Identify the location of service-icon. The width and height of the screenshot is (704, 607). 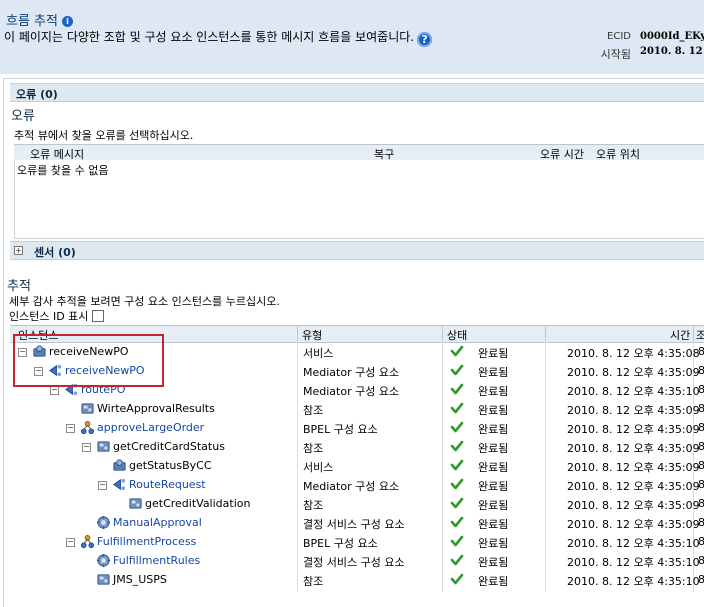
(119, 465).